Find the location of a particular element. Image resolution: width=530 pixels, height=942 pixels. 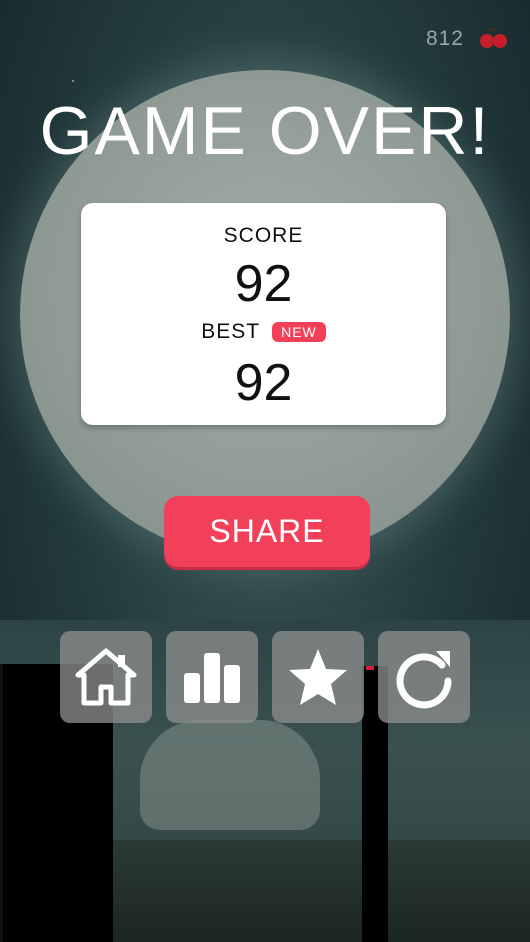

star-icon is located at coordinates (318, 677).